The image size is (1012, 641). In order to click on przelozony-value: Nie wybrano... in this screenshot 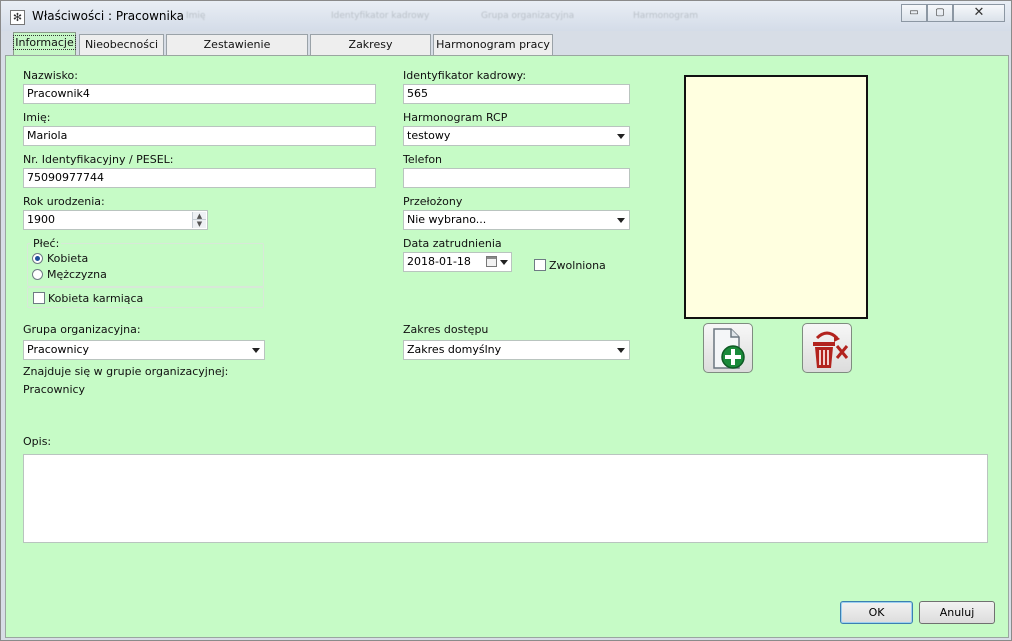, I will do `click(447, 219)`.